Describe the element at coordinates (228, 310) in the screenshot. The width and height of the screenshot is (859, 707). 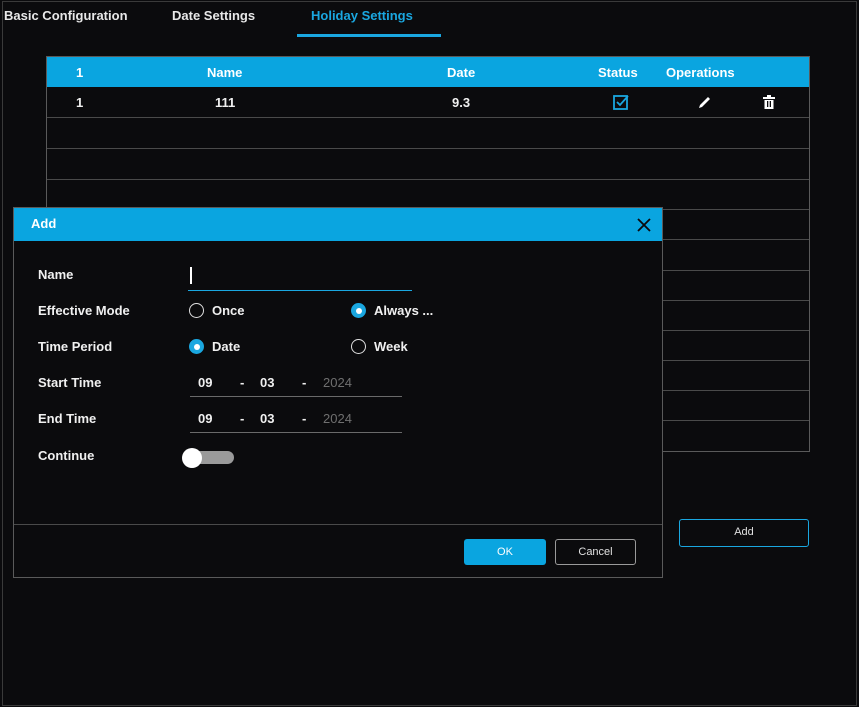
I see `radio-once-label: Once` at that location.